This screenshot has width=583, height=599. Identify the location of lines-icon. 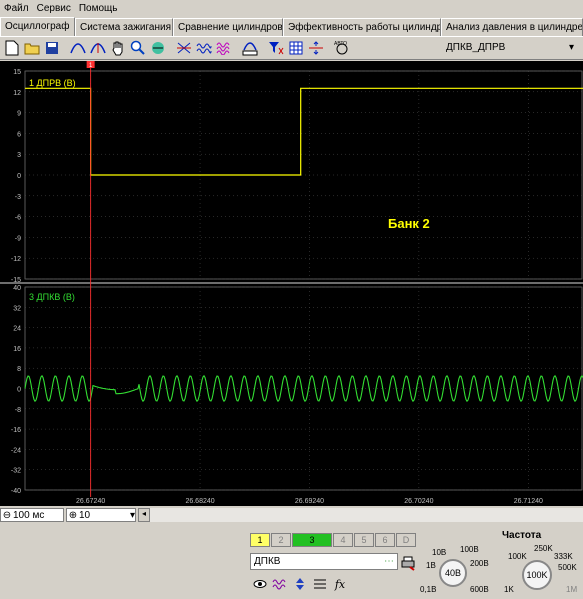
(320, 584).